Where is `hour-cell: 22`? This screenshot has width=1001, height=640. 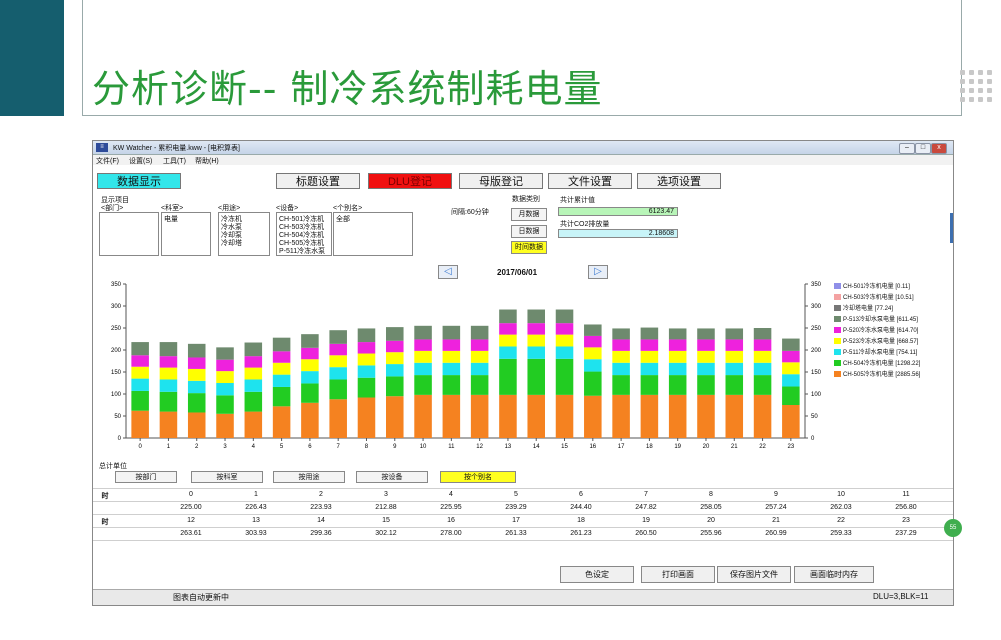 hour-cell: 22 is located at coordinates (841, 520).